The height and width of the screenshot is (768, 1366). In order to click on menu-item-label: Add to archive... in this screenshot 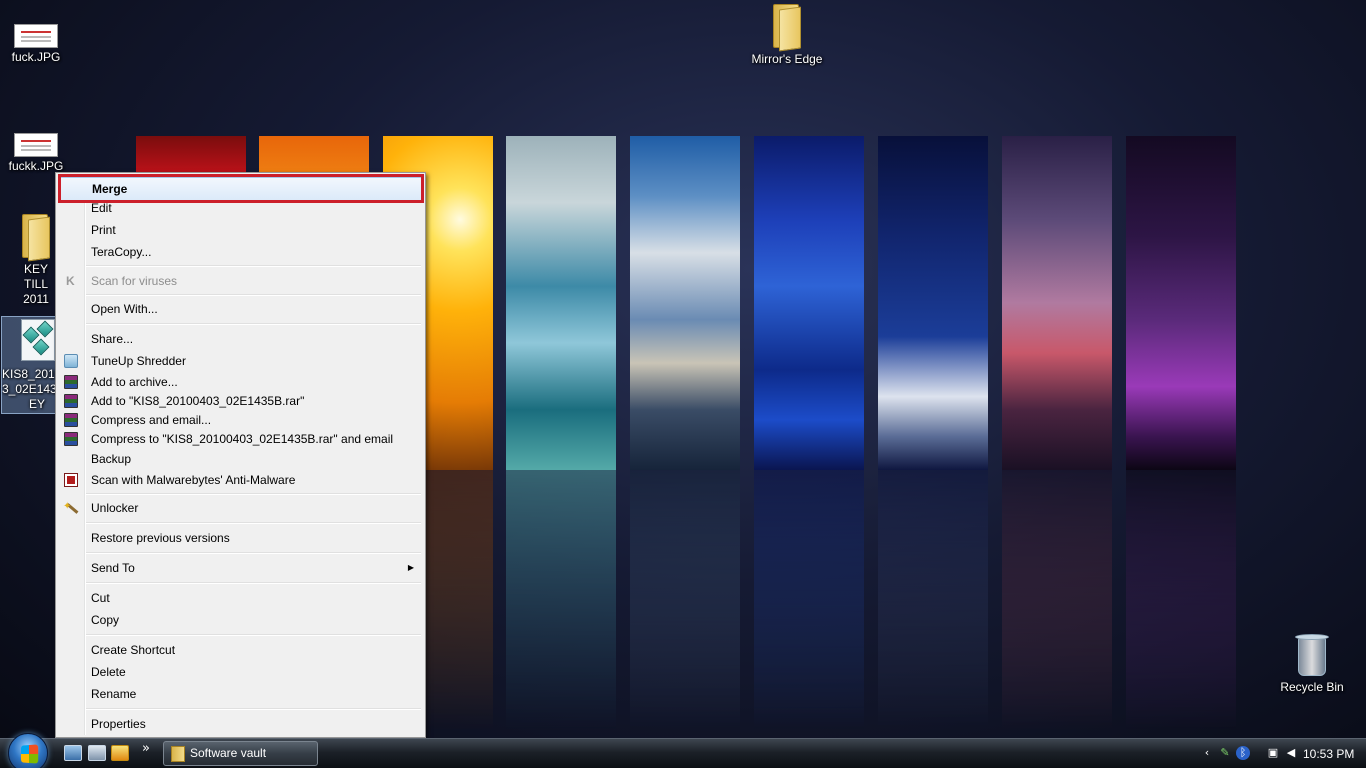, I will do `click(134, 382)`.